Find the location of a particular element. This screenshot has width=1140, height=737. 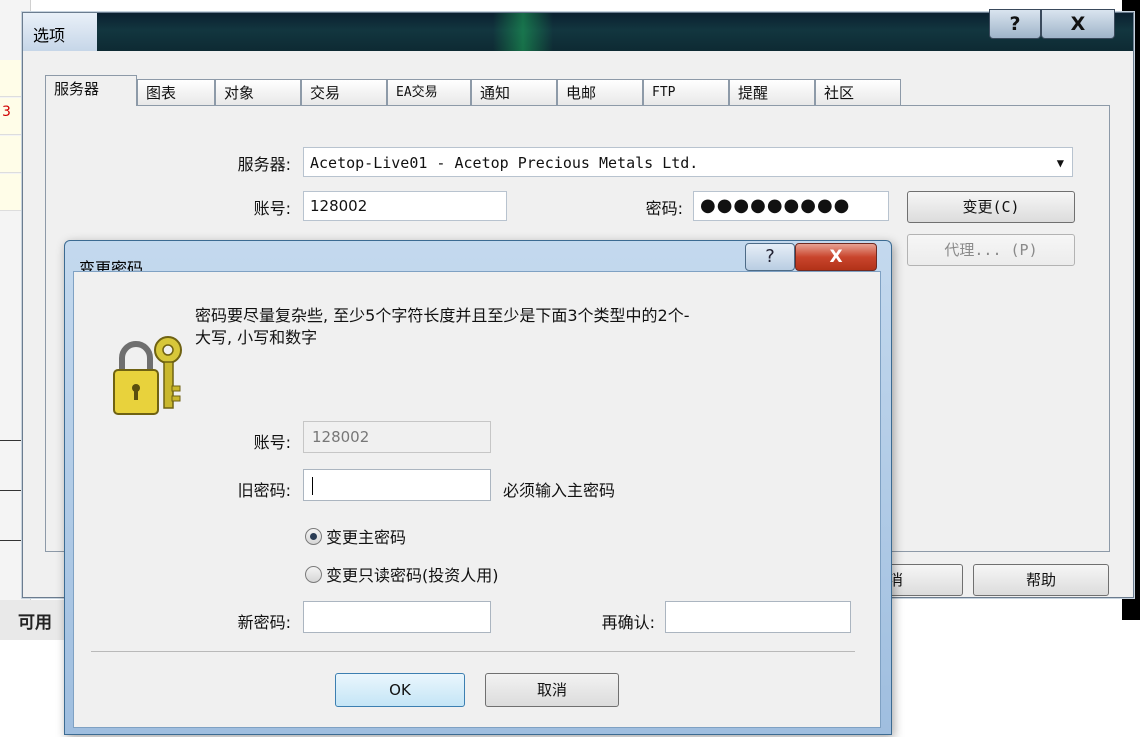

tab-ftp: FTP is located at coordinates (686, 92).